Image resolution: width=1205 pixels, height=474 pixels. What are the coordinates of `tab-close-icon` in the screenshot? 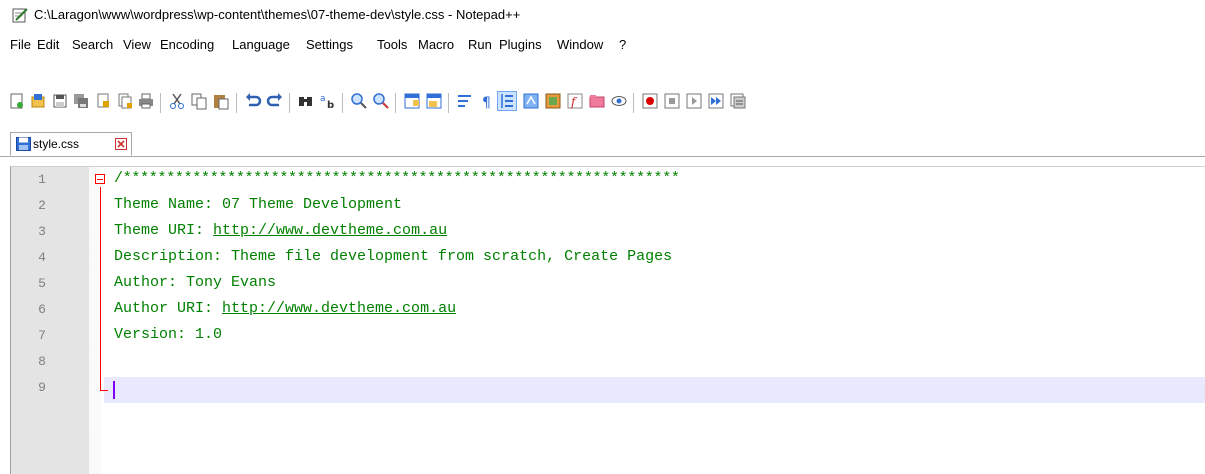 It's located at (121, 144).